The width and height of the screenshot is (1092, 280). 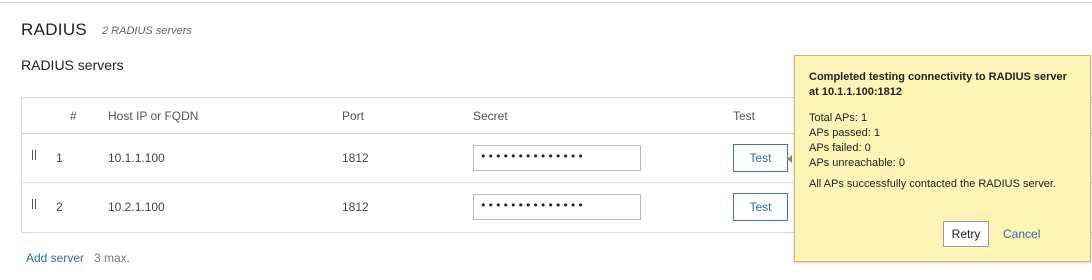 I want to click on header-secret: Secret, so click(x=490, y=116).